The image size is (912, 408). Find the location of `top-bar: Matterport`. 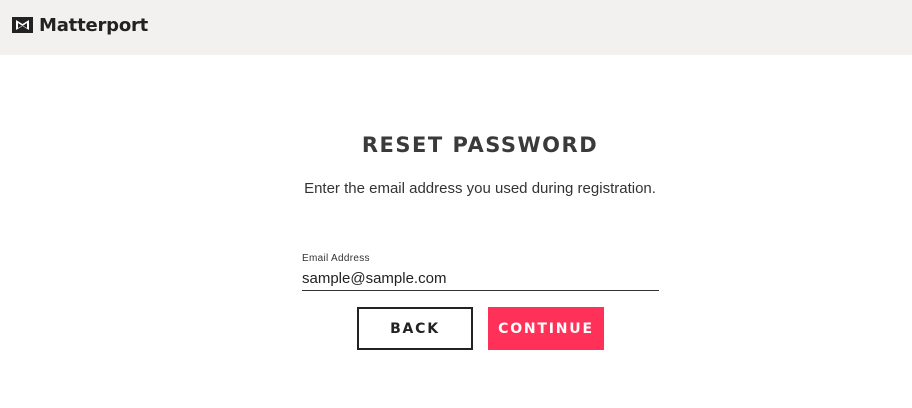

top-bar: Matterport is located at coordinates (456, 27).